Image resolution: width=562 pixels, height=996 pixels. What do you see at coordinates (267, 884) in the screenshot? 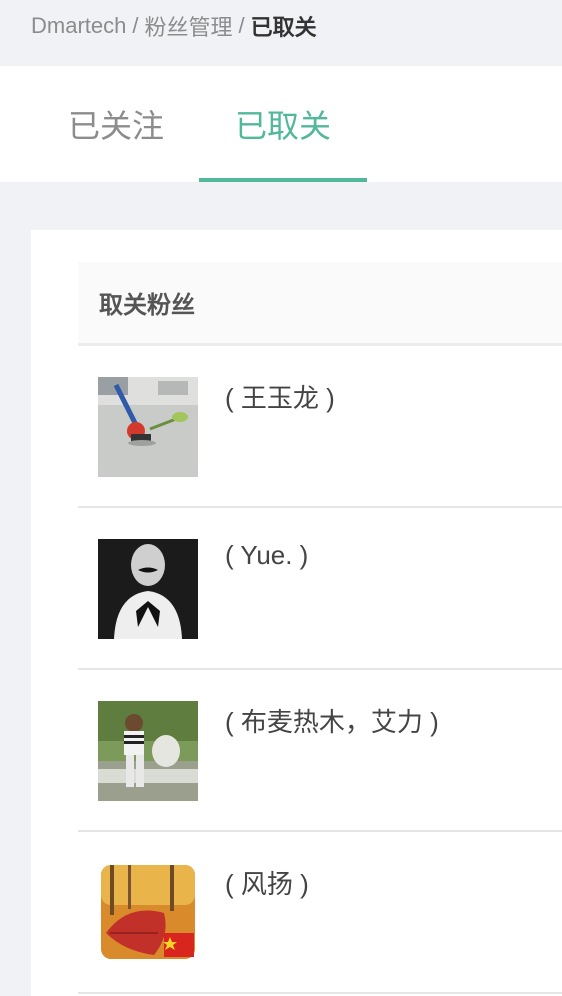
I see `fan-name: ( 风扬 )` at bounding box center [267, 884].